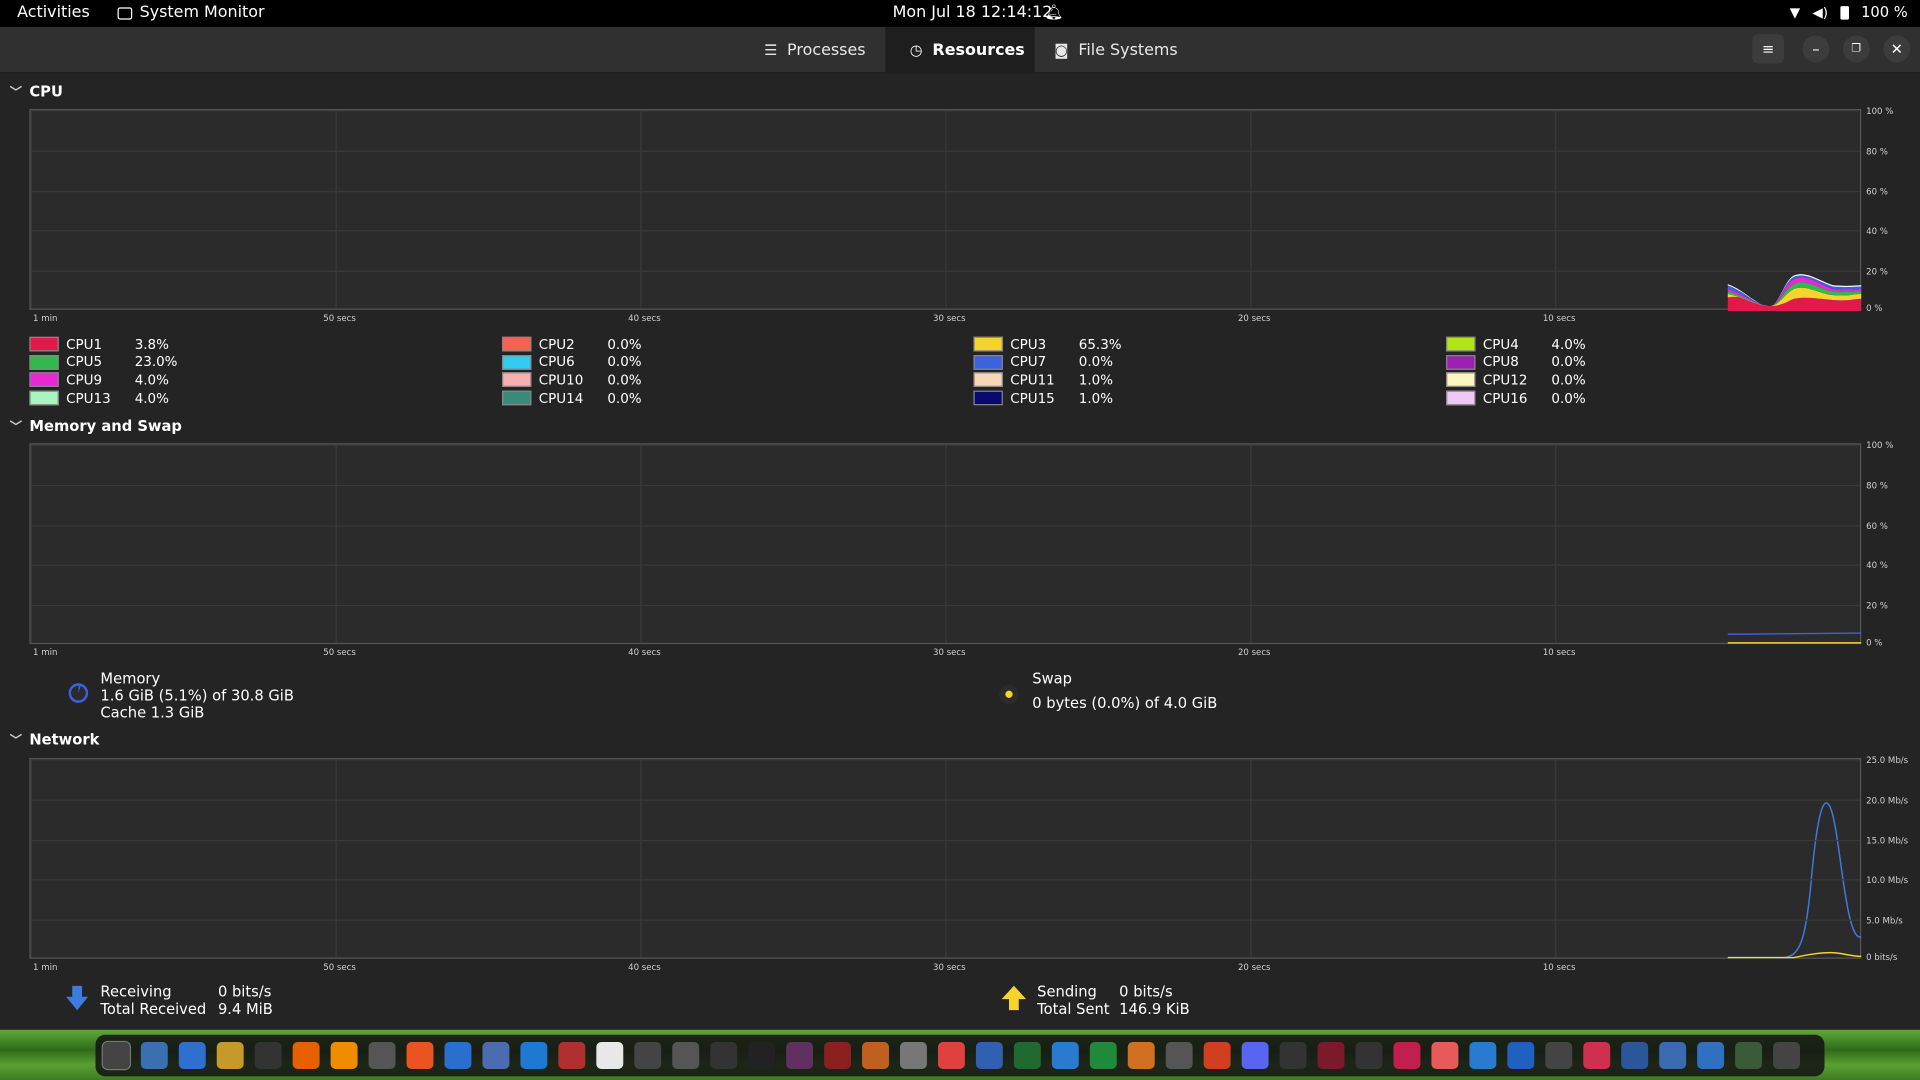 The width and height of the screenshot is (1920, 1080). Describe the element at coordinates (1028, 344) in the screenshot. I see `cpu-name: CPU3` at that location.